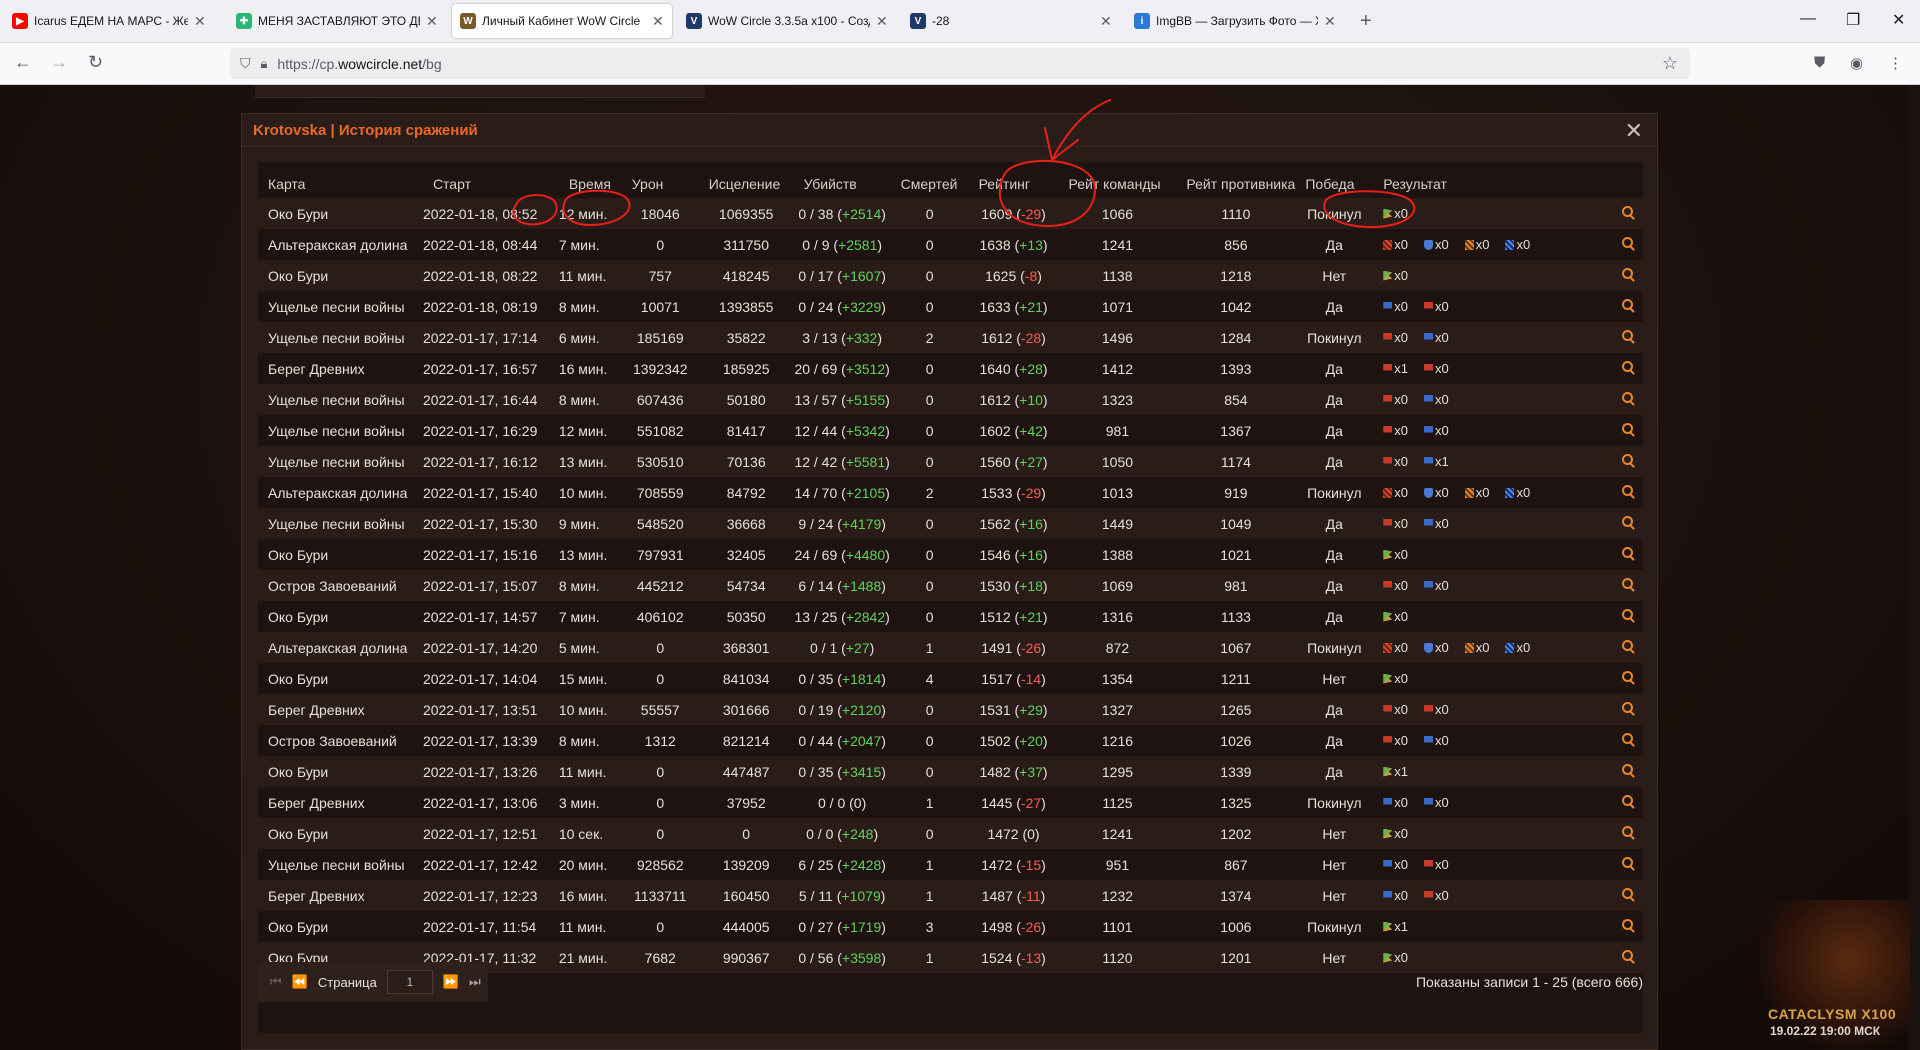 The height and width of the screenshot is (1050, 1920). I want to click on prev-page-icon: ⏪, so click(300, 982).